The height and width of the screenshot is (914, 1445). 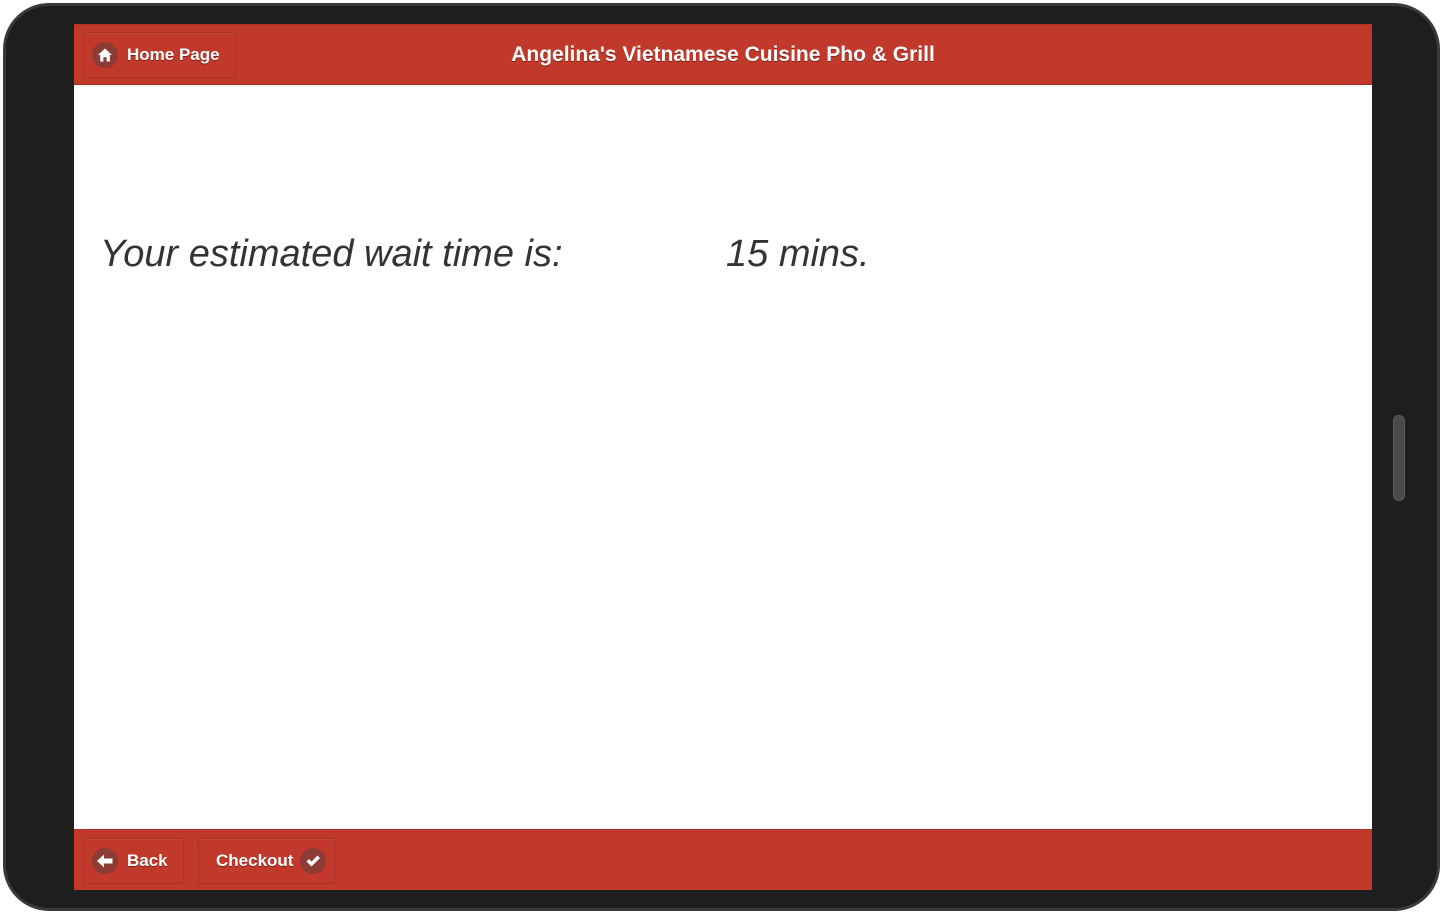 What do you see at coordinates (1399, 458) in the screenshot?
I see `device-side-button` at bounding box center [1399, 458].